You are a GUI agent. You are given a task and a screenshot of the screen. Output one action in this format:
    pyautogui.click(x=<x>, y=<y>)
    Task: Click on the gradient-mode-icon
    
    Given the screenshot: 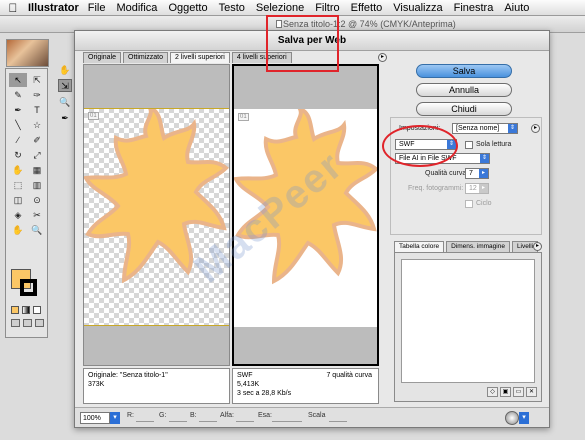 What is the action you would take?
    pyautogui.click(x=26, y=310)
    